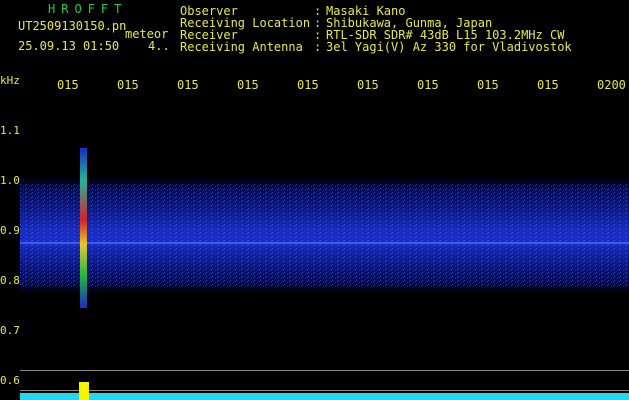 Image resolution: width=629 pixels, height=400 pixels. I want to click on freq-unit: kHz, so click(10, 80).